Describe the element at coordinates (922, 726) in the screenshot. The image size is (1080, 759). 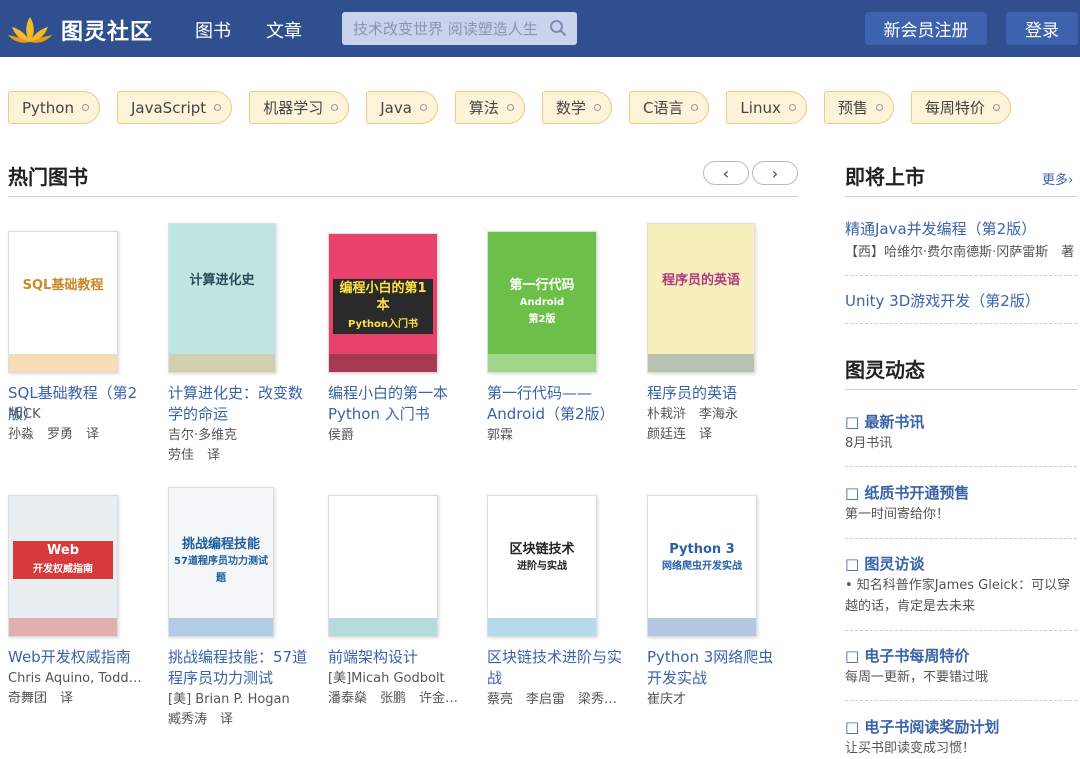
I see `news-item-title: □ 电子书阅读奖励计划` at that location.